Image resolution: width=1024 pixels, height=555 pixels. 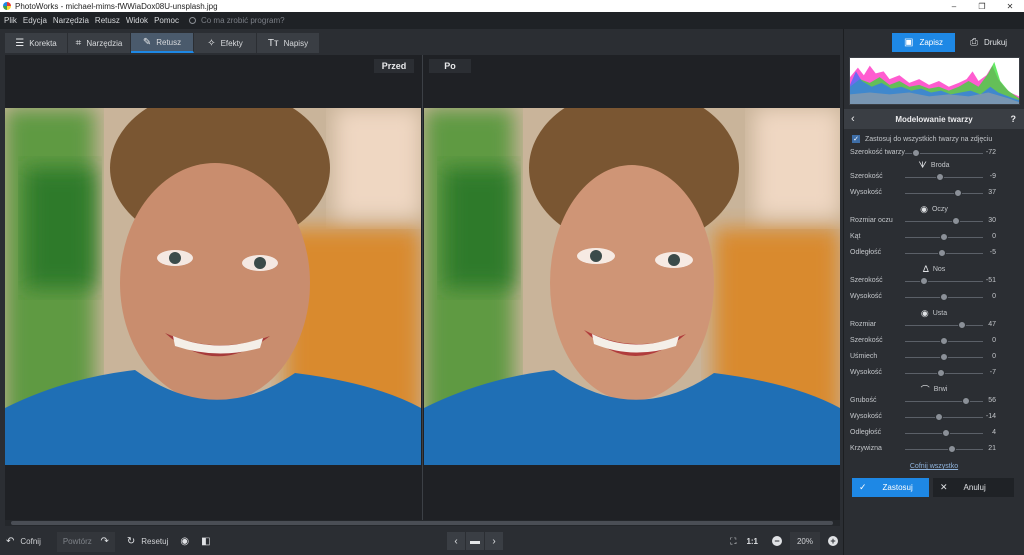 I want to click on menu-retouch: Retusz, so click(x=107, y=20).